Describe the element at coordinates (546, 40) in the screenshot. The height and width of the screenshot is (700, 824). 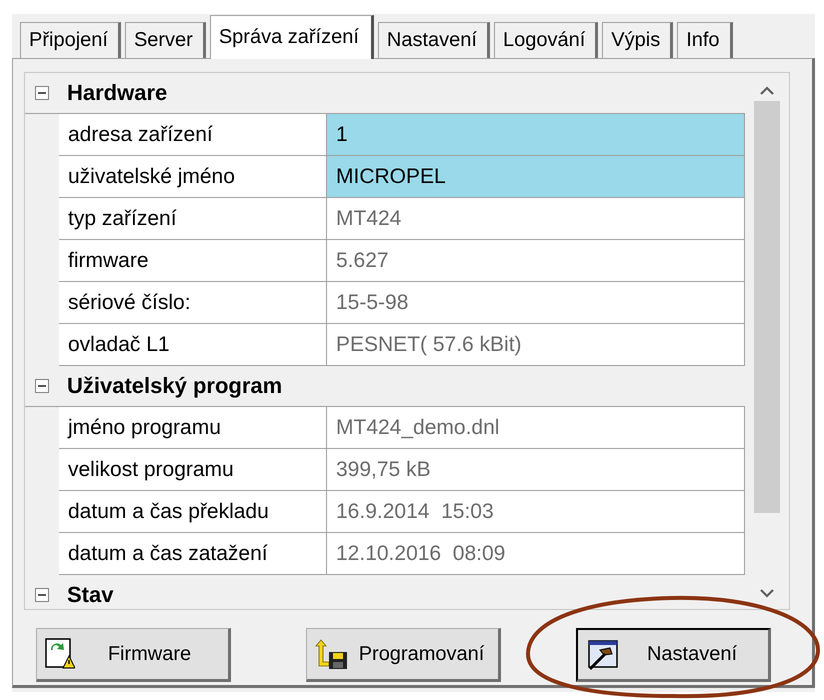
I see `tab: Logování` at that location.